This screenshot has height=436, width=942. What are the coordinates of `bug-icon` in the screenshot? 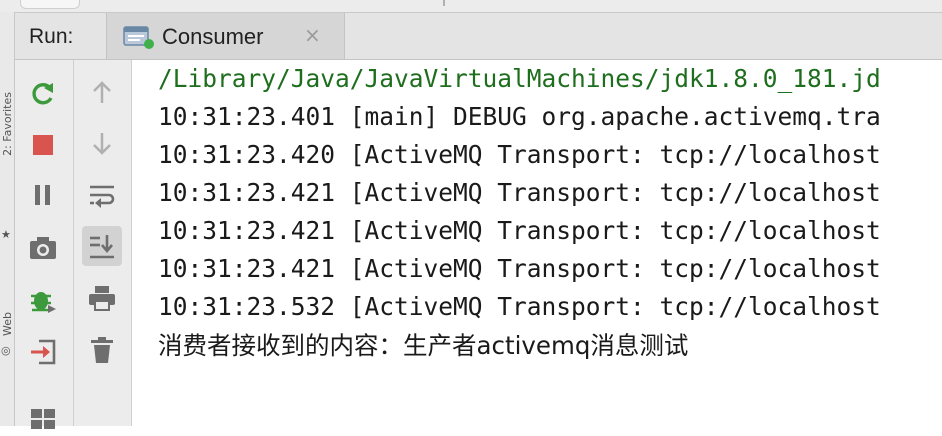 It's located at (43, 302).